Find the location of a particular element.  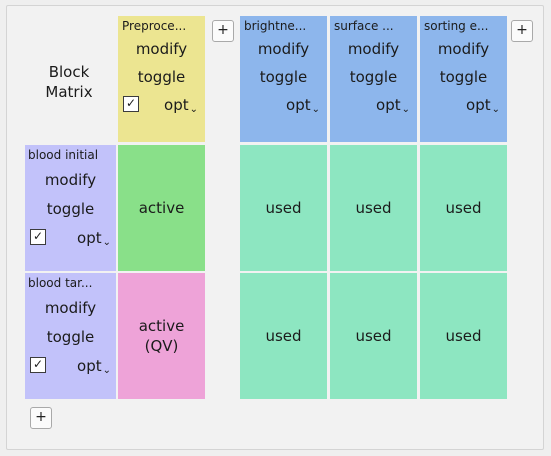

row-header-2: blood tar... modify toggle ✓ opt⌄ is located at coordinates (70, 336).